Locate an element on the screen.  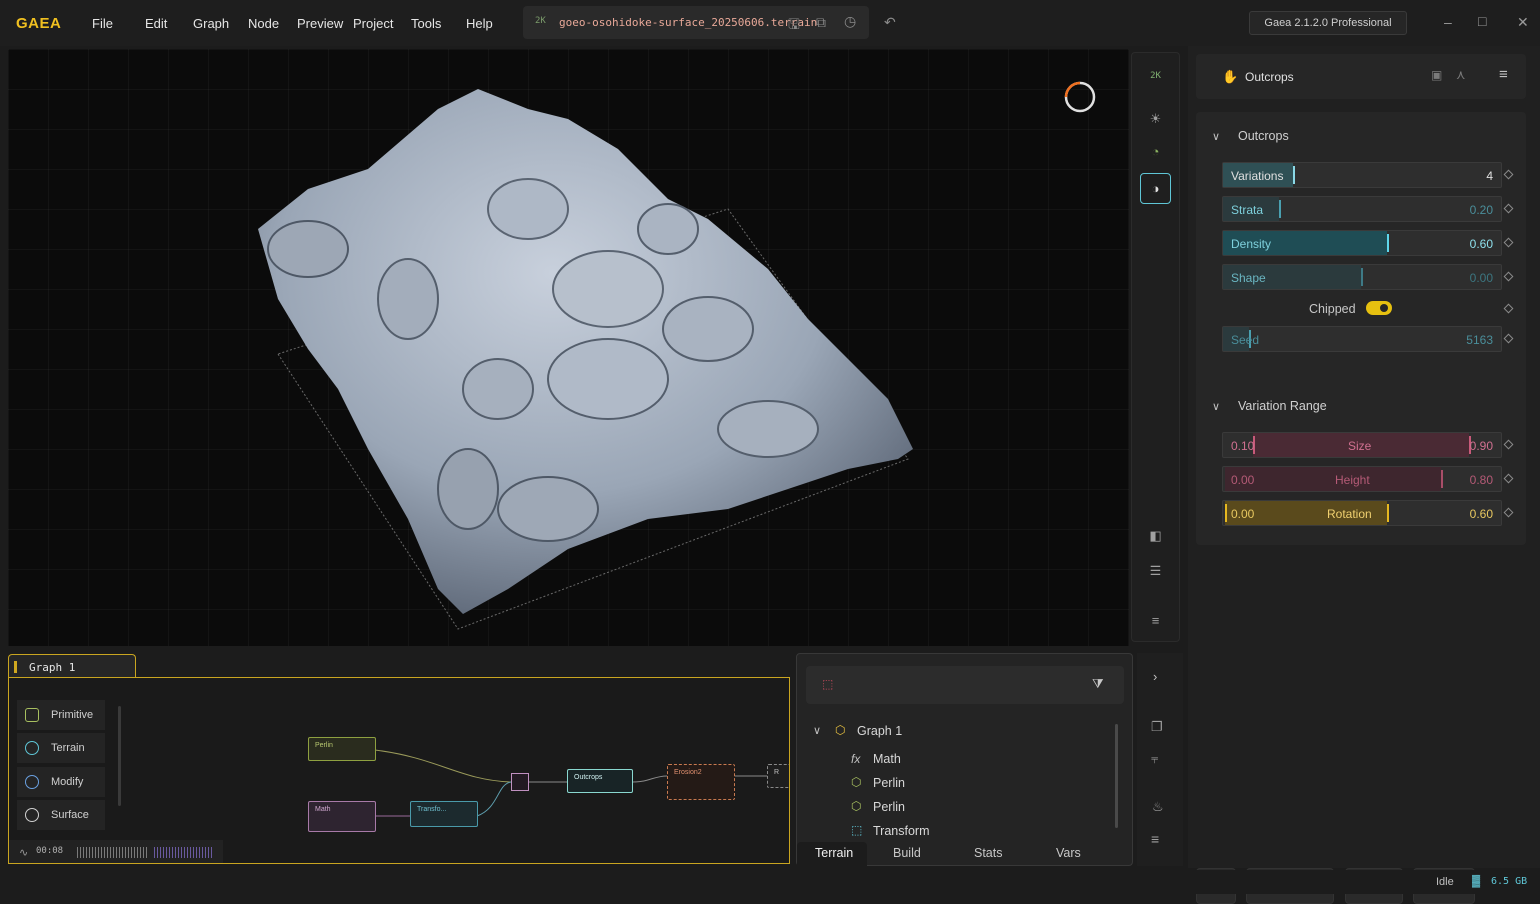
frame-icon: ▣ is located at coordinates (1436, 75).